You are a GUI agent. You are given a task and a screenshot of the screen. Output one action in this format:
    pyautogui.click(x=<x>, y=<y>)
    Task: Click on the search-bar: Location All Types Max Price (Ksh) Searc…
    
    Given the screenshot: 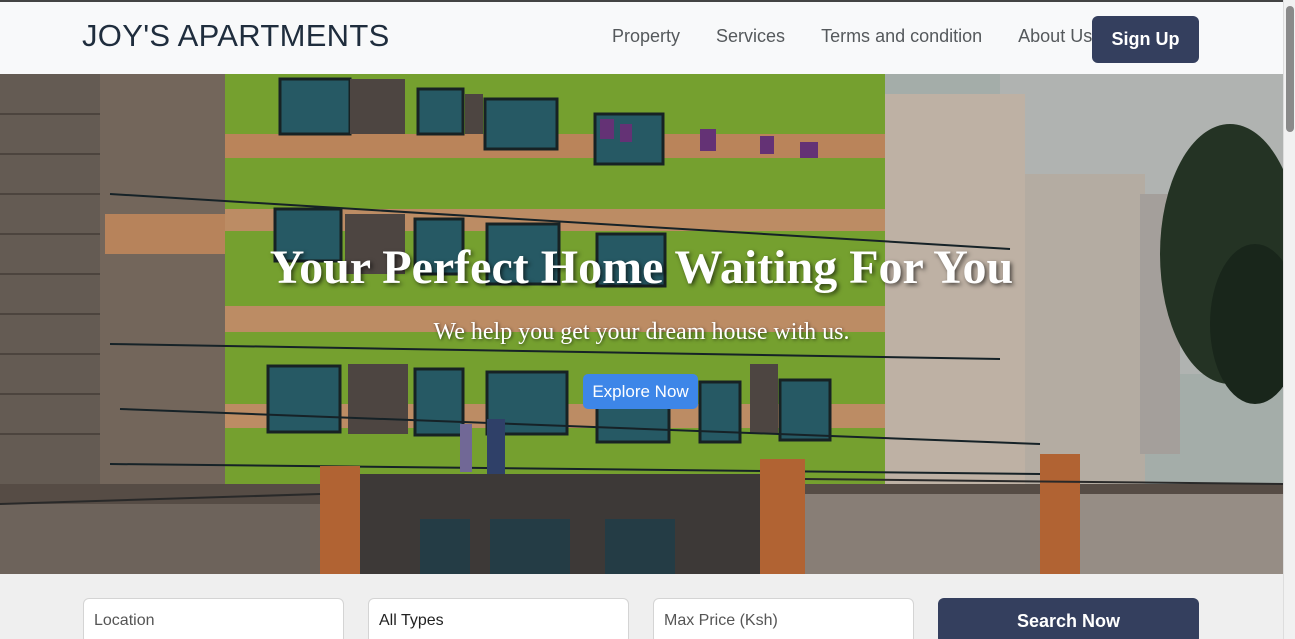 What is the action you would take?
    pyautogui.click(x=641, y=606)
    